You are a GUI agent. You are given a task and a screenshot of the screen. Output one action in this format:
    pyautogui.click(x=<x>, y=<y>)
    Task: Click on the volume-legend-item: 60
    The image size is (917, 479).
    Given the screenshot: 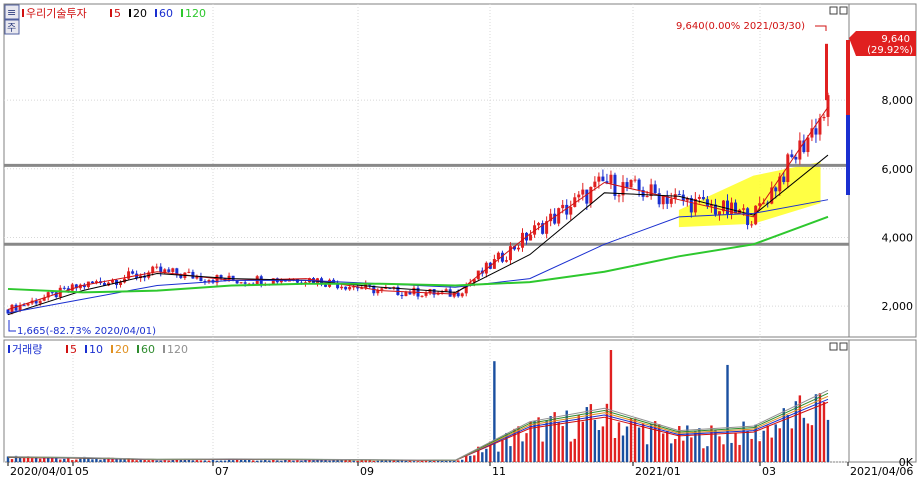 What is the action you would take?
    pyautogui.click(x=148, y=349)
    